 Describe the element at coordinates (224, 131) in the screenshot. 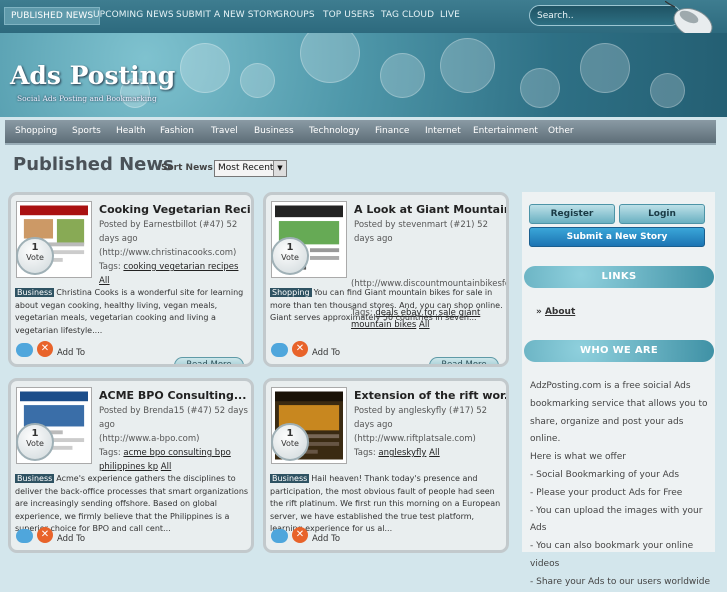

I see `category-travel: Travel` at that location.